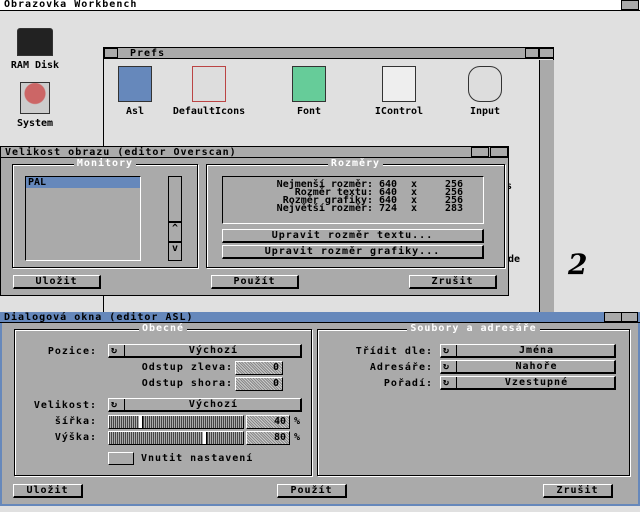  What do you see at coordinates (135, 111) in the screenshot?
I see `icon-label: Asl` at bounding box center [135, 111].